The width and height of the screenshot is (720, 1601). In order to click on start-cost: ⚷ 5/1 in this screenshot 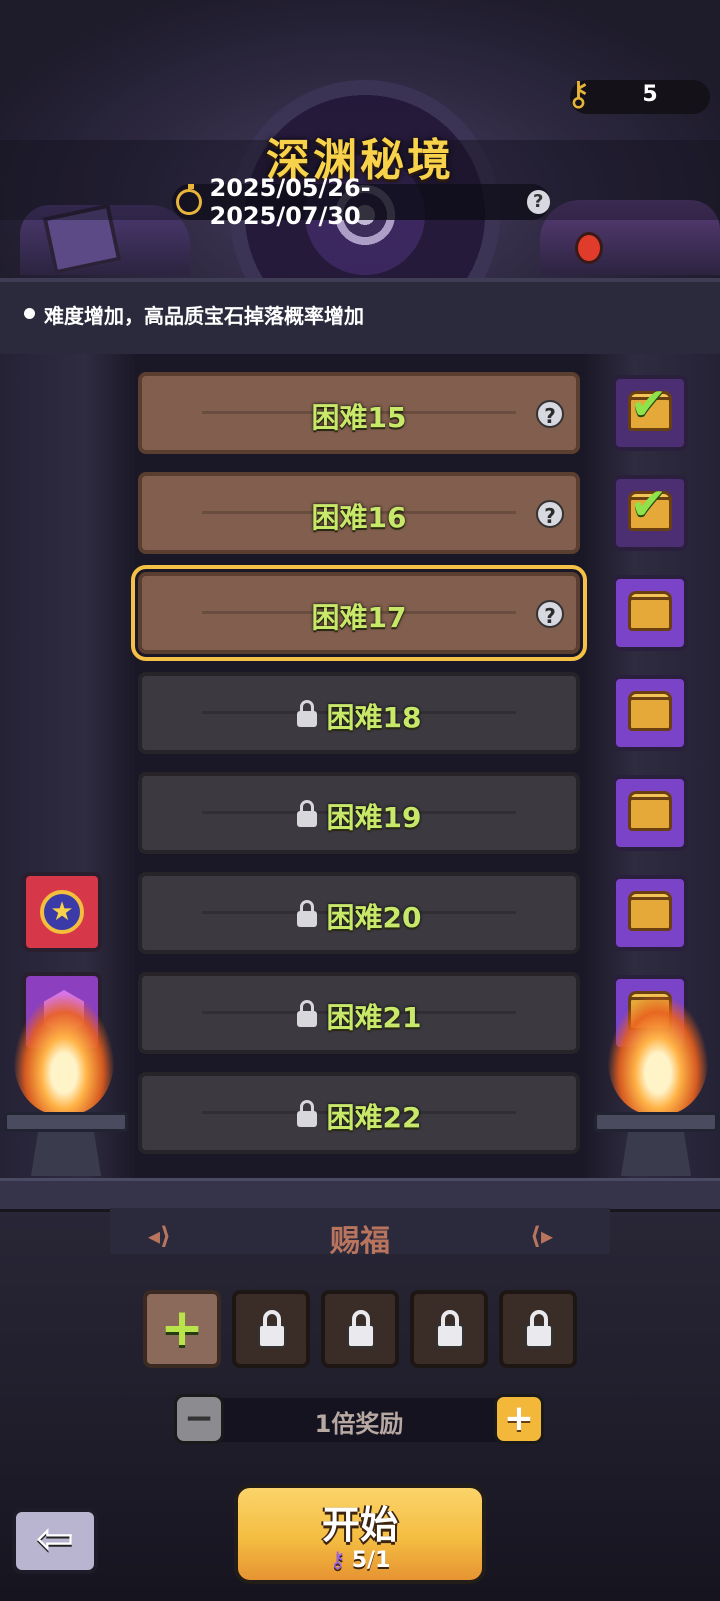, I will do `click(360, 1560)`.